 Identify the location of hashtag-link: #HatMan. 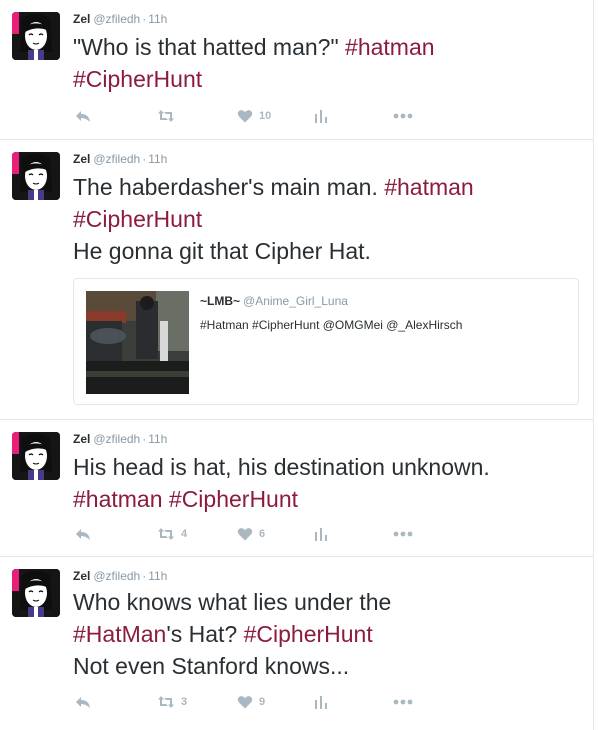
(119, 634).